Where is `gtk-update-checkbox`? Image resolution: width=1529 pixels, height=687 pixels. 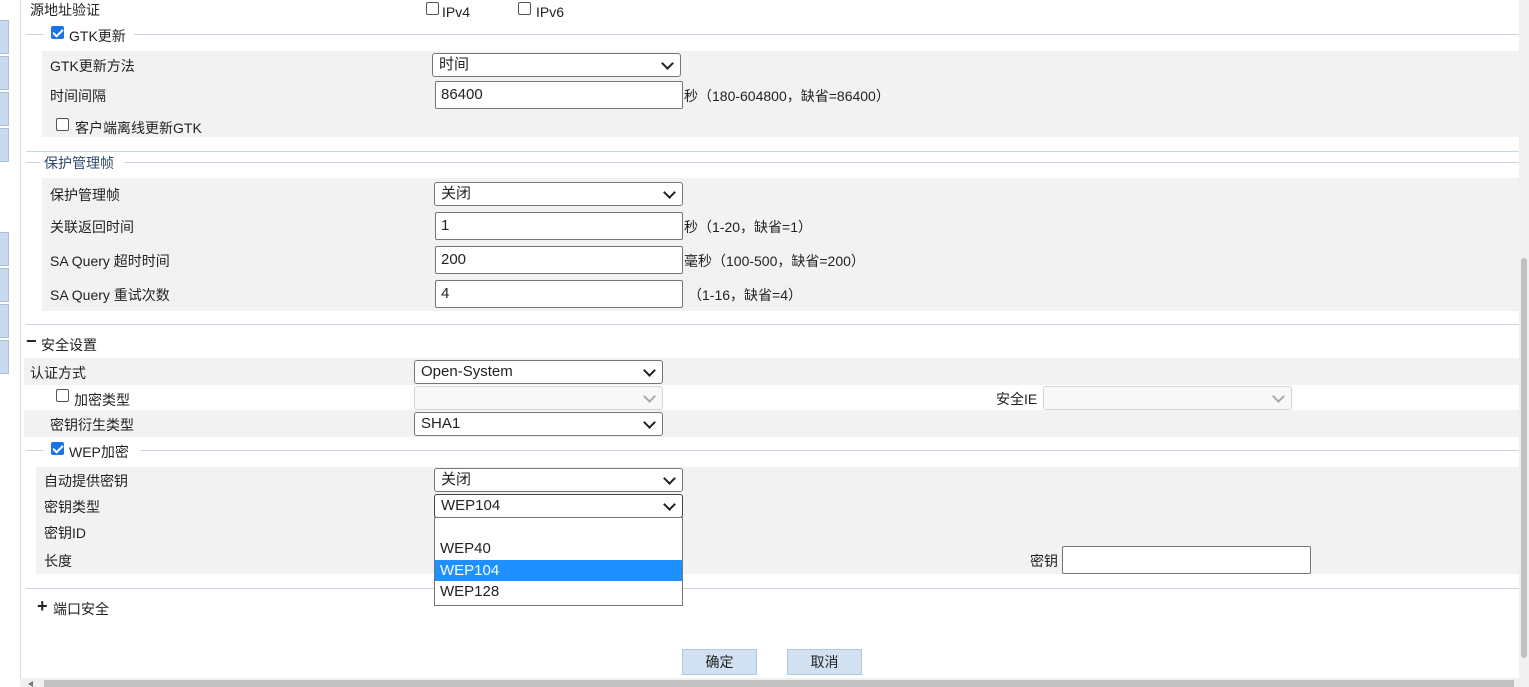 gtk-update-checkbox is located at coordinates (57, 32).